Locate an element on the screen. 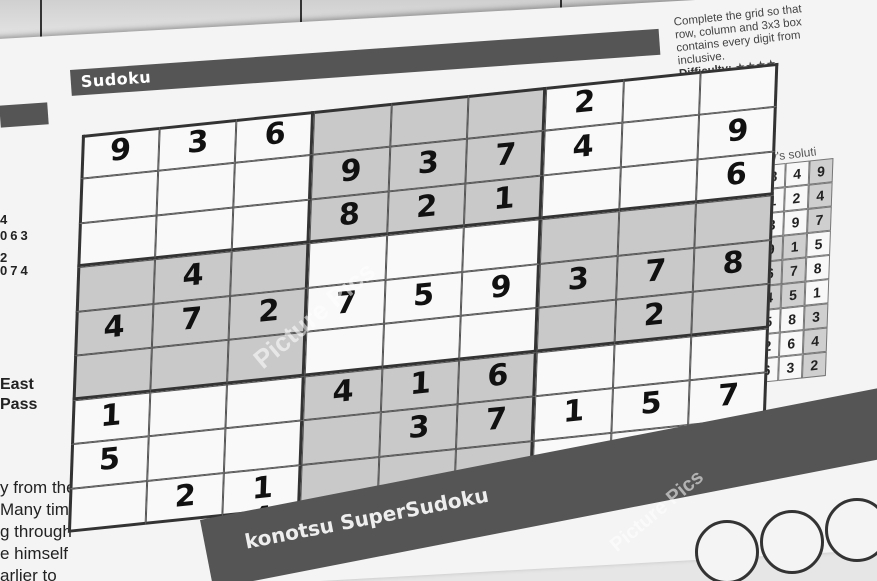 Image resolution: width=877 pixels, height=581 pixels. yesterday-cell: 6 is located at coordinates (791, 343).